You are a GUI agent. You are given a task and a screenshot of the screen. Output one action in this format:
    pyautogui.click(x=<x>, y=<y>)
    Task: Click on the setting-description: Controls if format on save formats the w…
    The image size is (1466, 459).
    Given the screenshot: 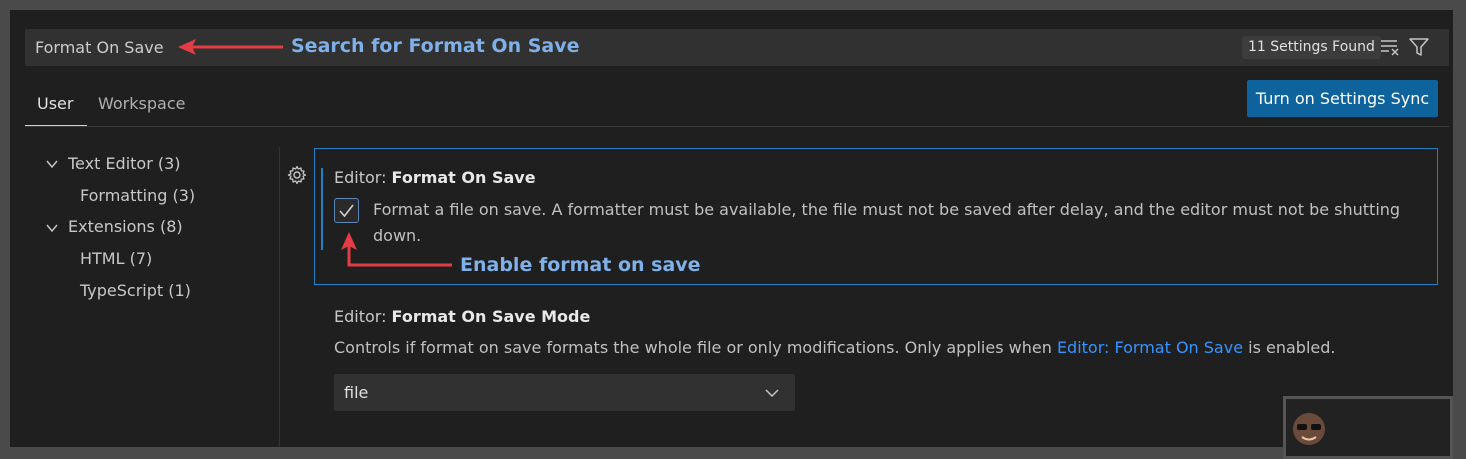 What is the action you would take?
    pyautogui.click(x=834, y=348)
    